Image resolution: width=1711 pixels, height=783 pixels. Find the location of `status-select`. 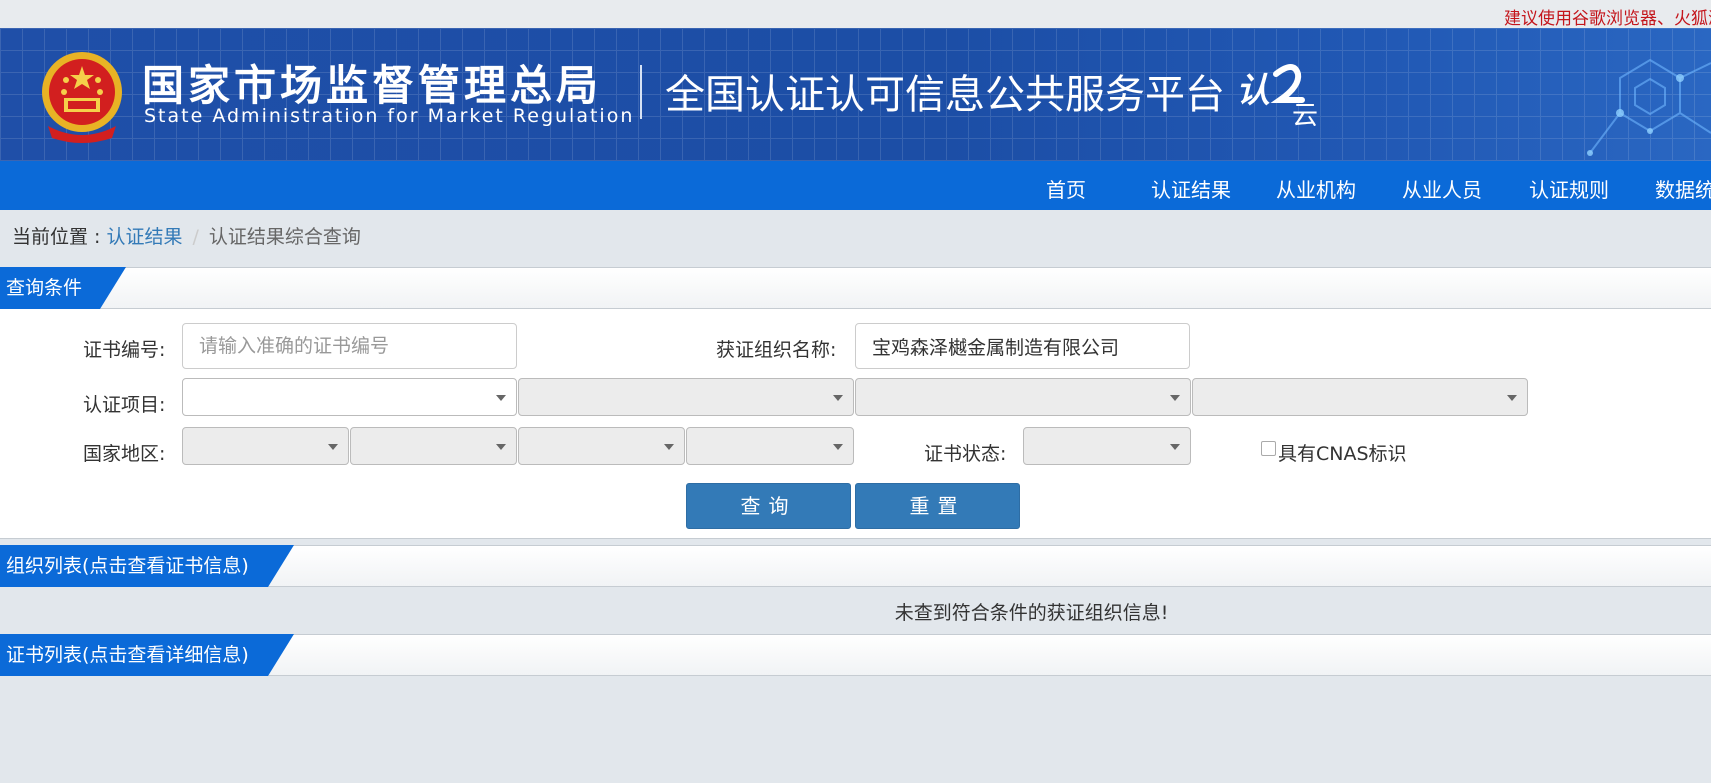

status-select is located at coordinates (1107, 446).